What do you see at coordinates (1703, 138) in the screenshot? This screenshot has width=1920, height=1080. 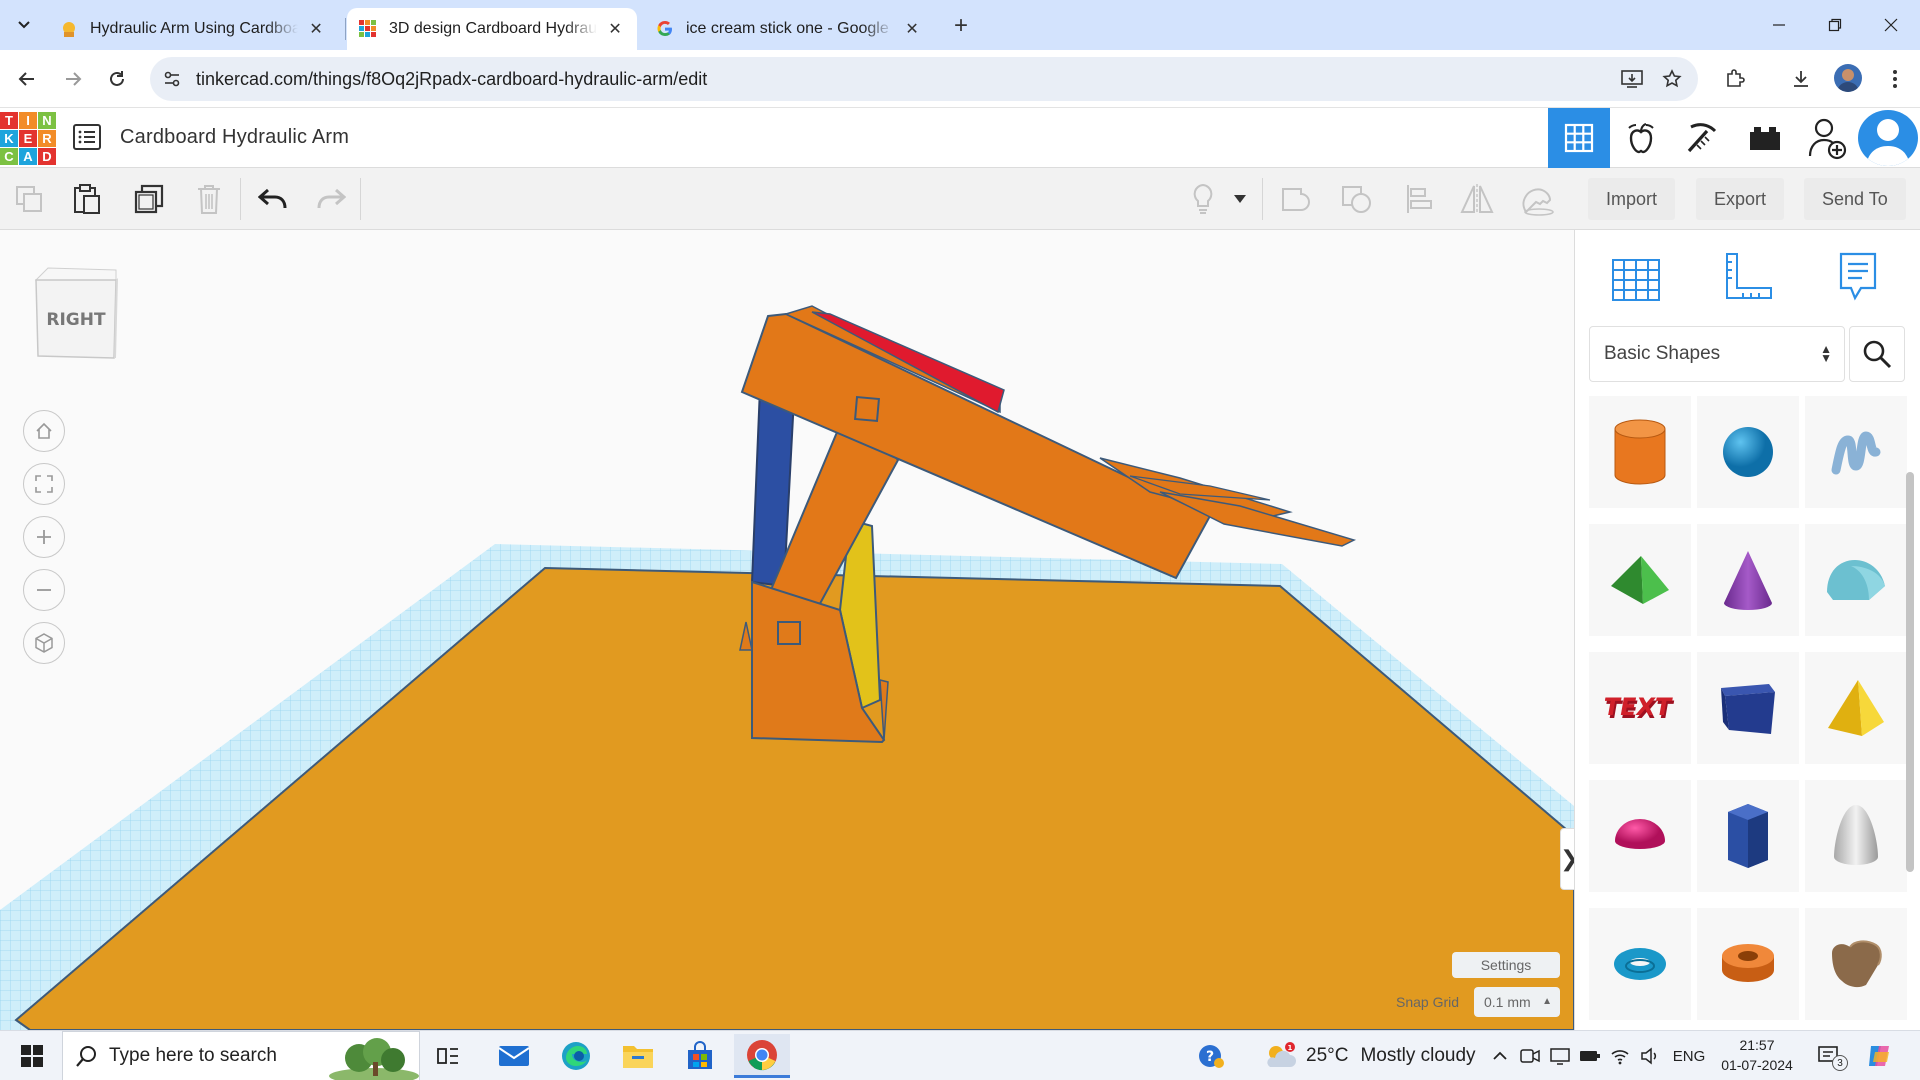 I see `blocks-button` at bounding box center [1703, 138].